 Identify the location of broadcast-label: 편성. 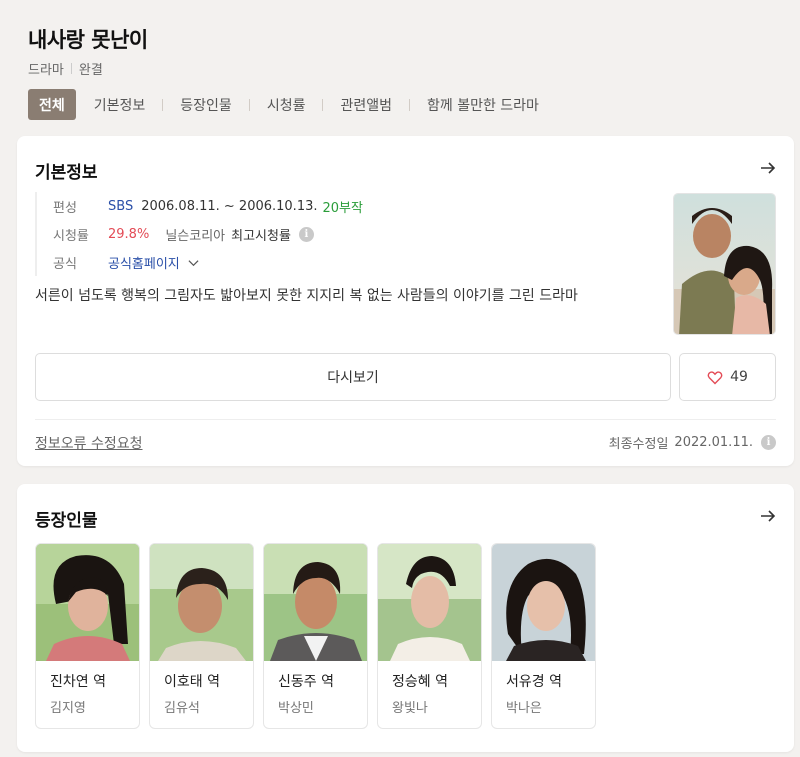
(65, 208).